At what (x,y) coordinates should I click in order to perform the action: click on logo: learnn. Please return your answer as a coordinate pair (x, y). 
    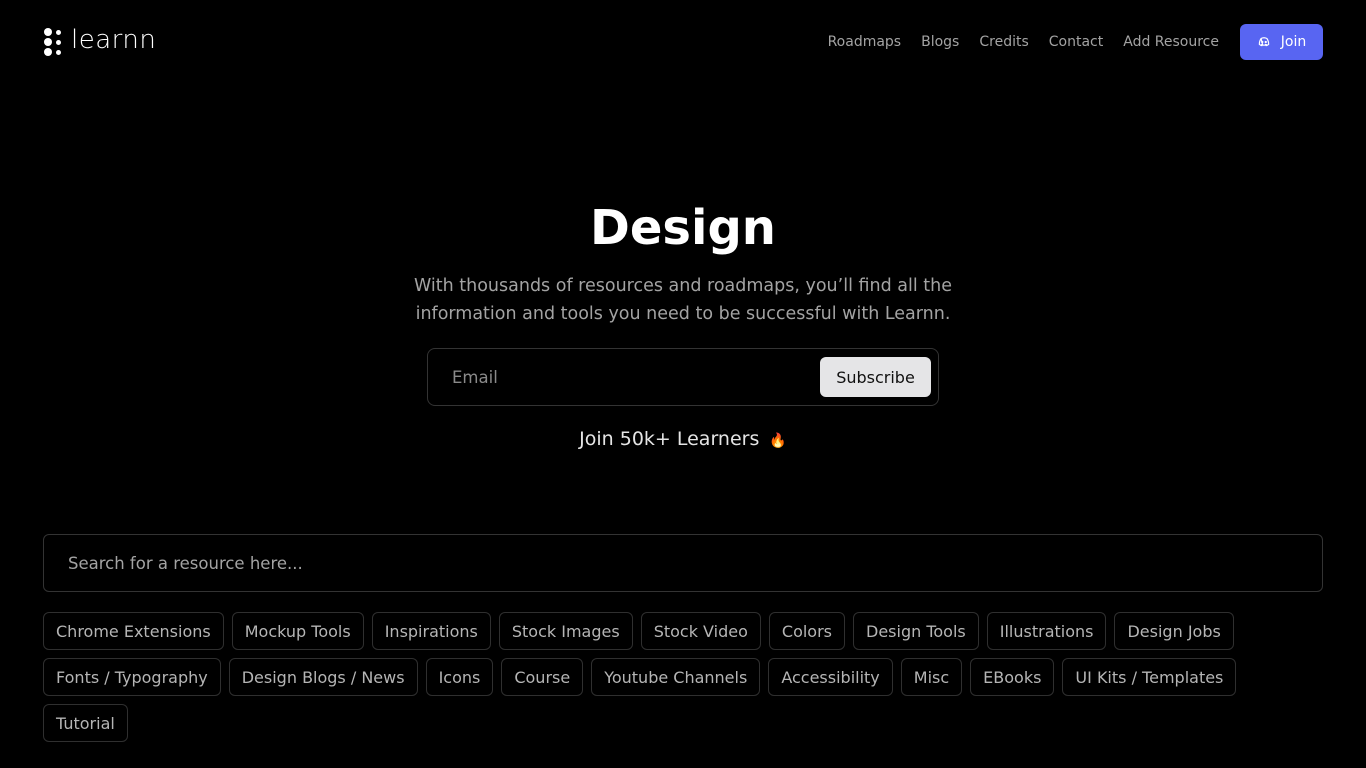
    Looking at the image, I should click on (100, 41).